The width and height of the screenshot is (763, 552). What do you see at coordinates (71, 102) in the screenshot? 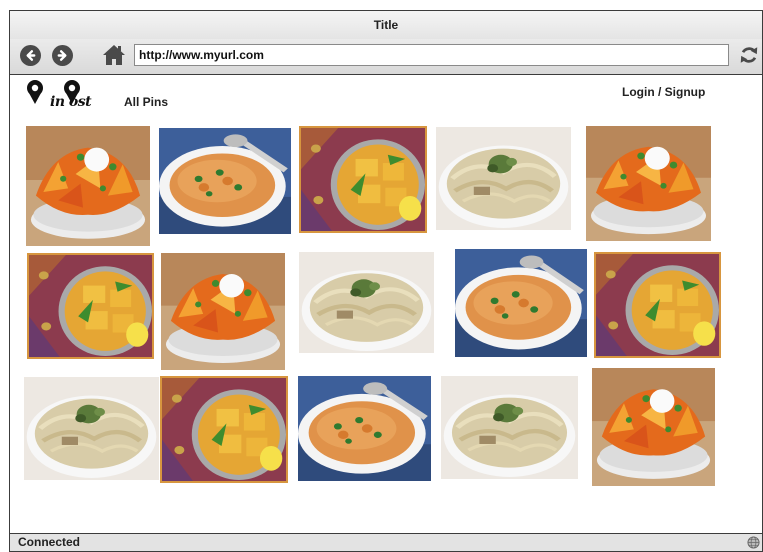
I see `logo-text: in ost` at bounding box center [71, 102].